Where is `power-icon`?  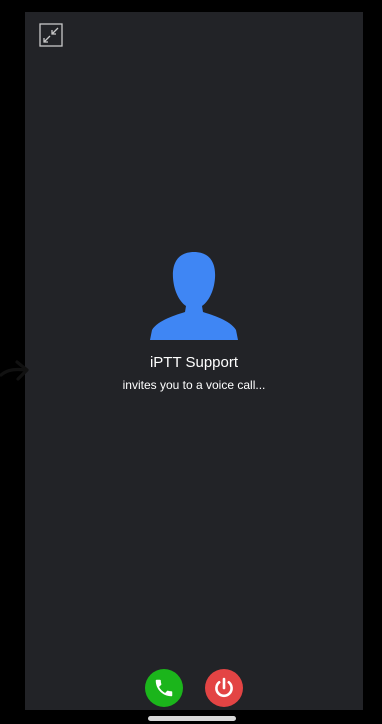
power-icon is located at coordinates (224, 687).